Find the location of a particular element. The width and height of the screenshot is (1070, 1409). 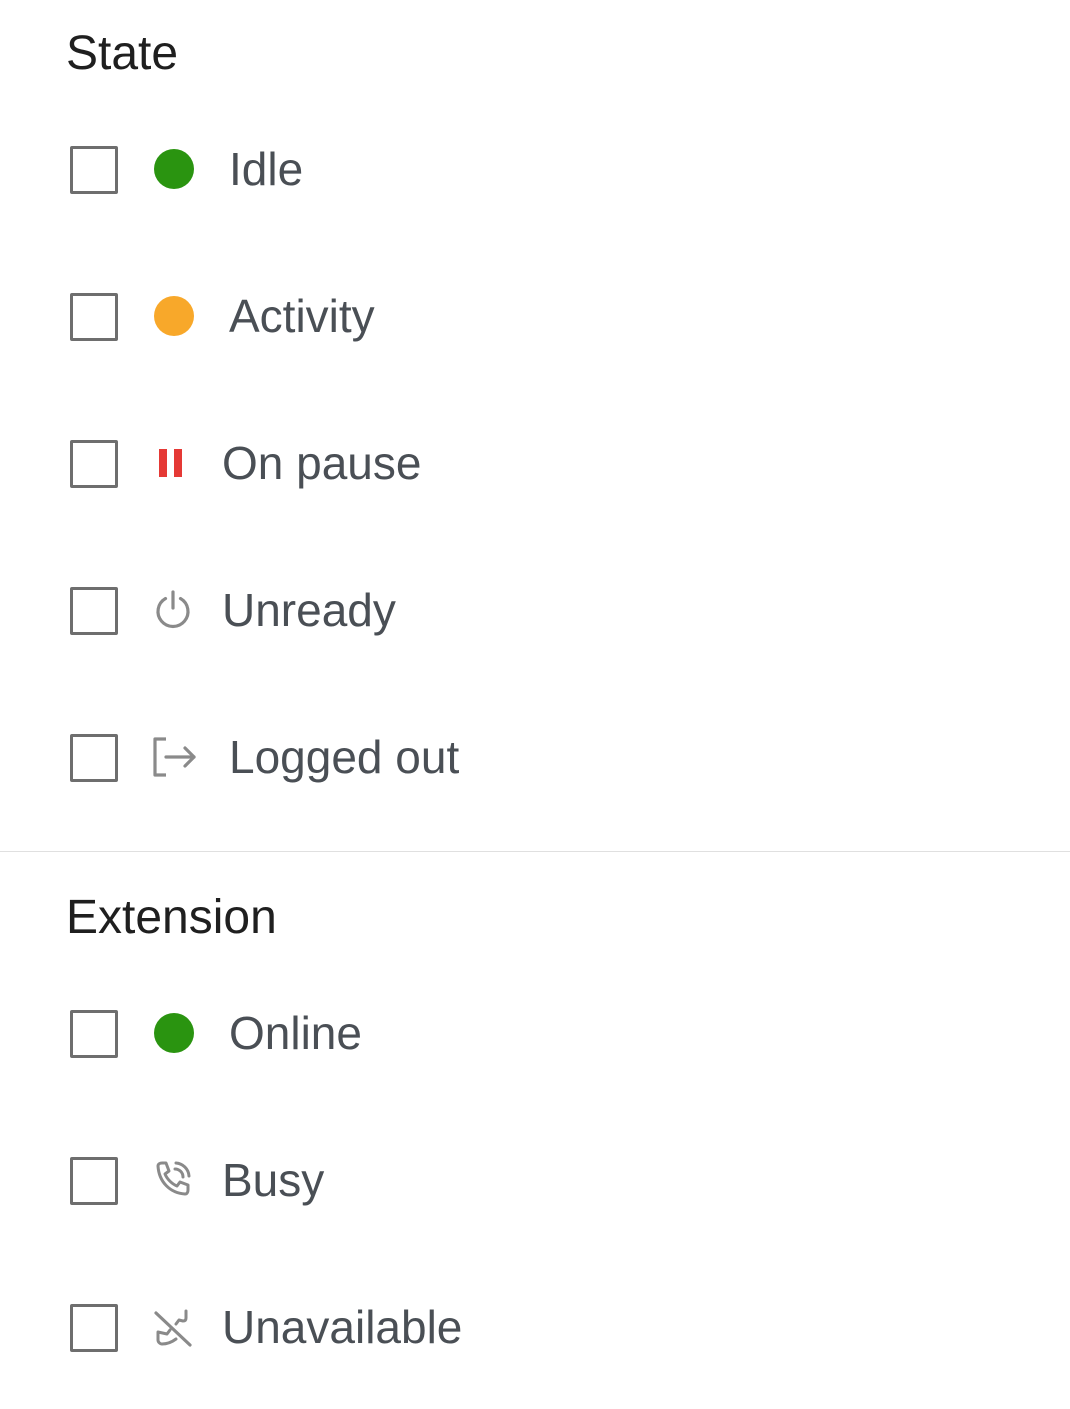

logged-out-checkbox is located at coordinates (94, 758).